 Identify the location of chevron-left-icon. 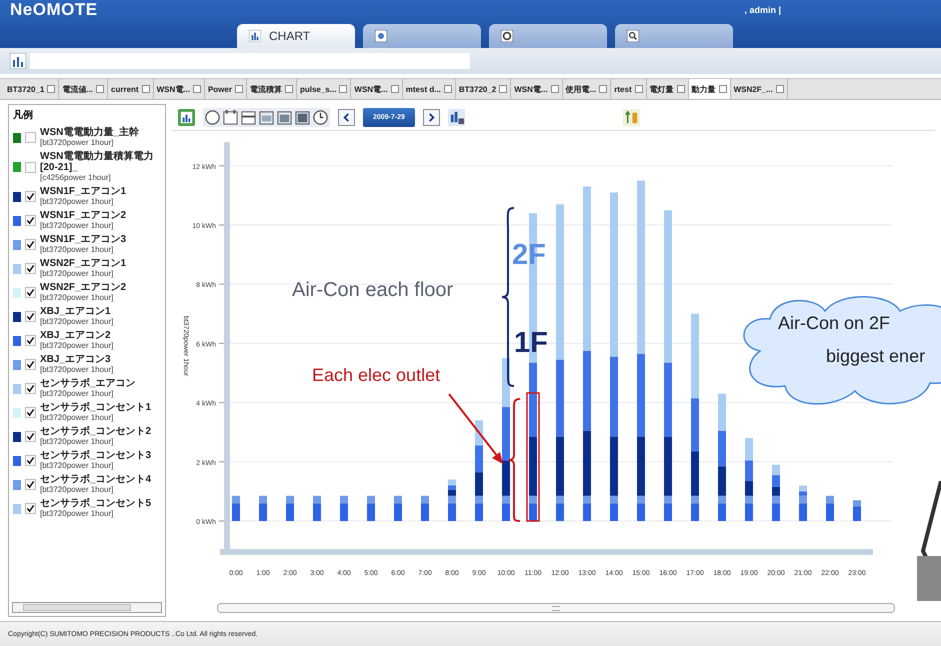
(346, 117).